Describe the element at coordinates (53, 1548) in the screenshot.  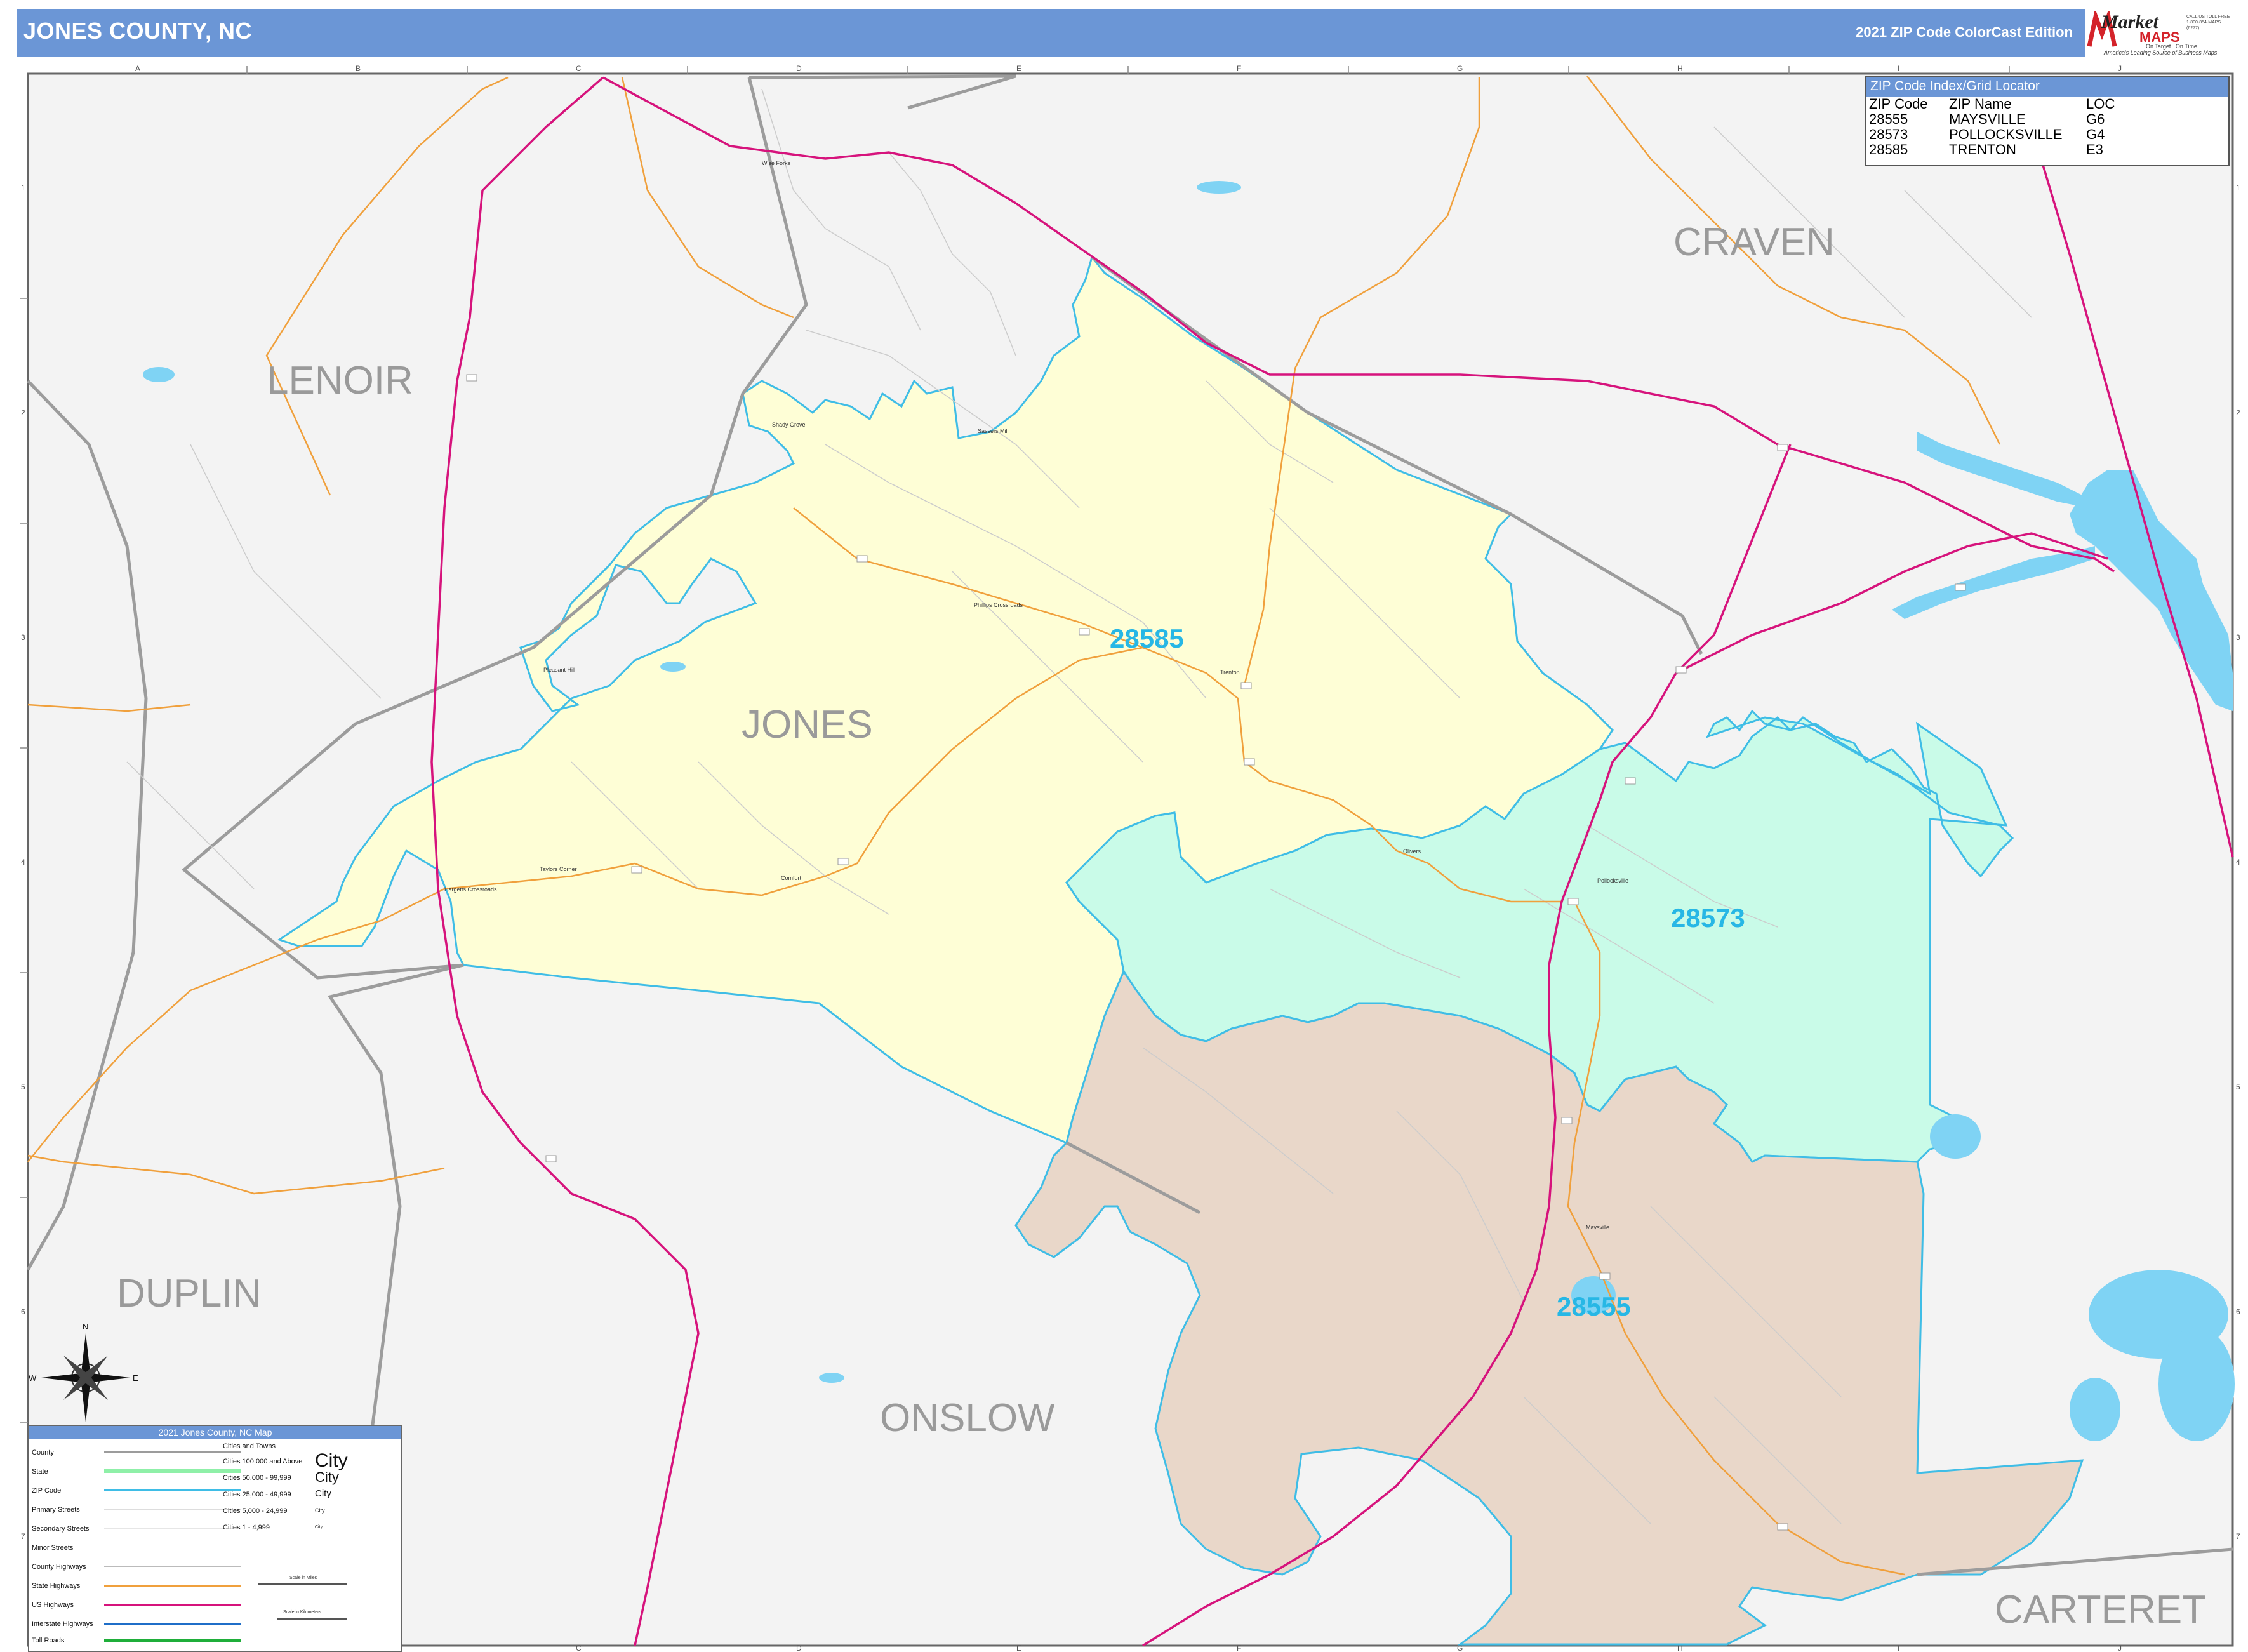
I see `legend-item-minor: Minor Streets` at that location.